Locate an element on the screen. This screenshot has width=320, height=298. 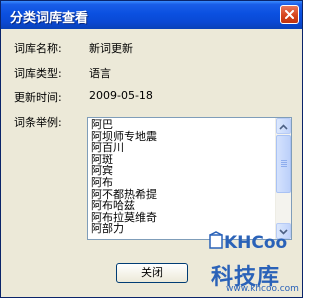
arrow-up-icon is located at coordinates (283, 127).